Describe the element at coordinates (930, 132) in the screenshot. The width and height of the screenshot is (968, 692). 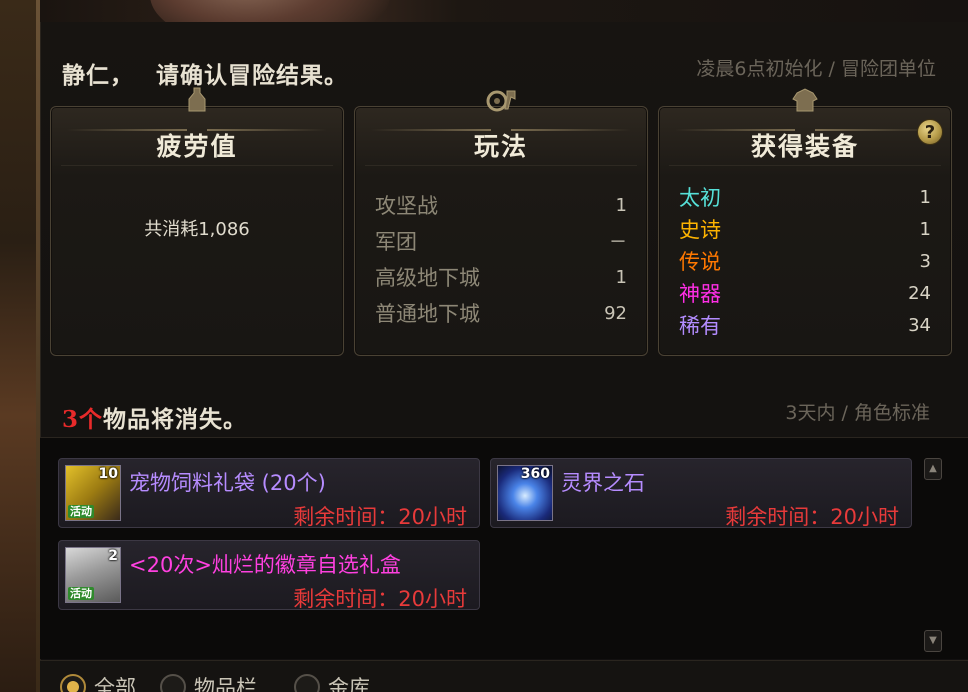
I see `help-icon: ?` at that location.